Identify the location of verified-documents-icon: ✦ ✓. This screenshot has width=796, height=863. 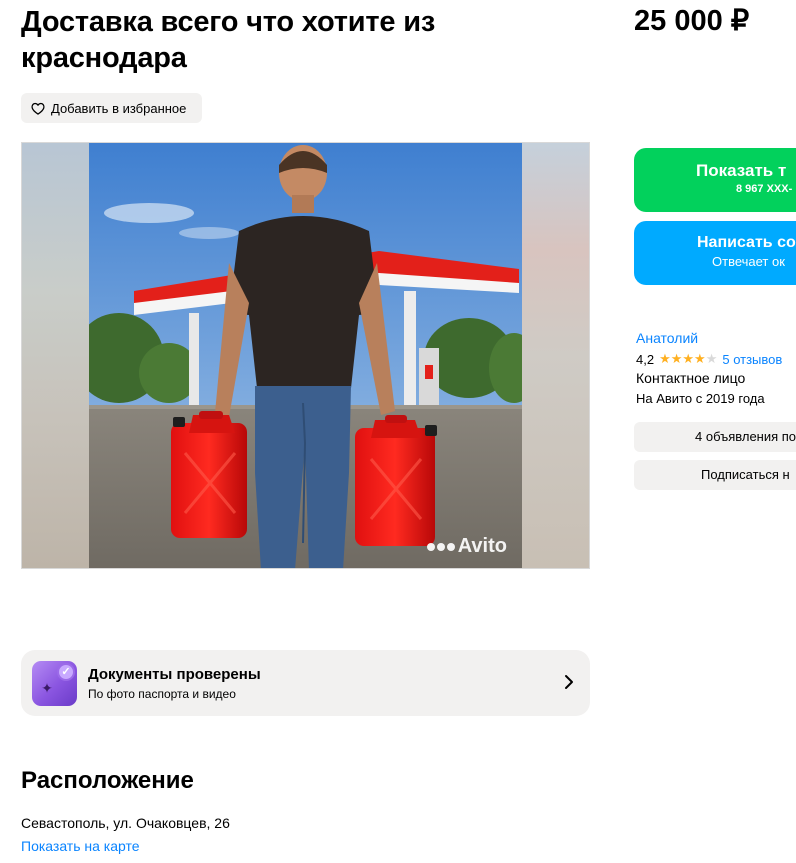
(54, 683).